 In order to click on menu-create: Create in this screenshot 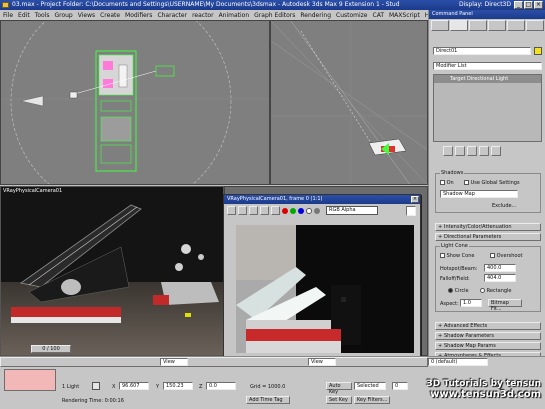, I will do `click(110, 15)`.